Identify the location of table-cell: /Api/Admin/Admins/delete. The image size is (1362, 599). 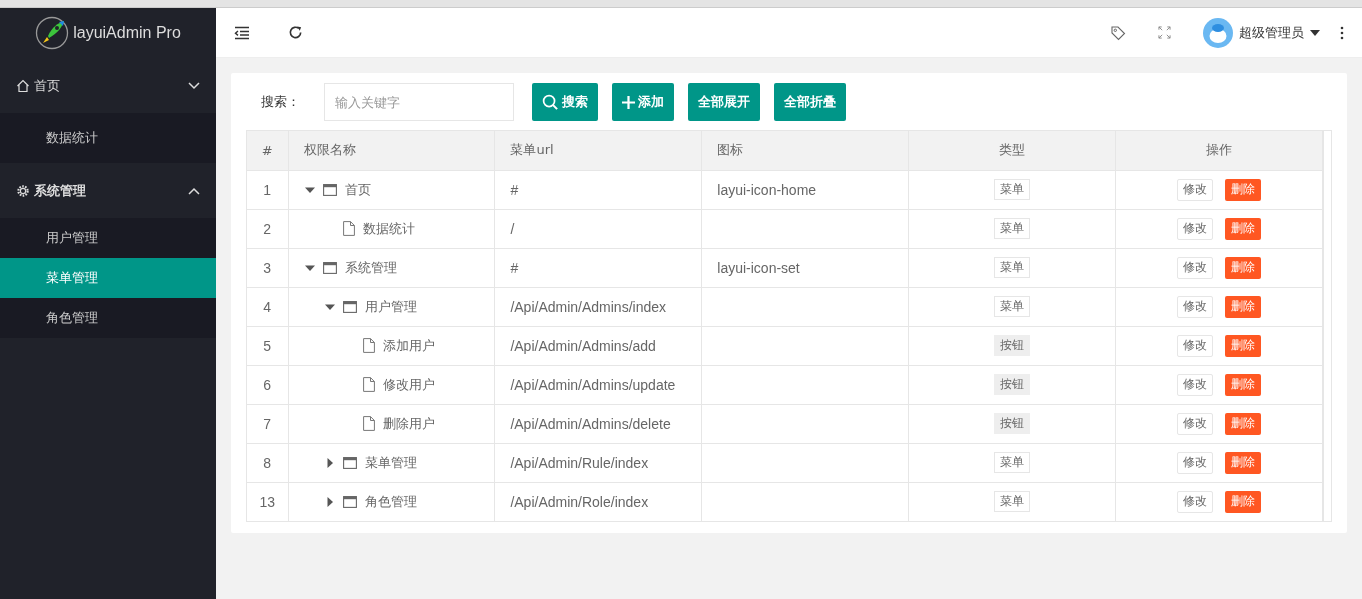
(598, 423).